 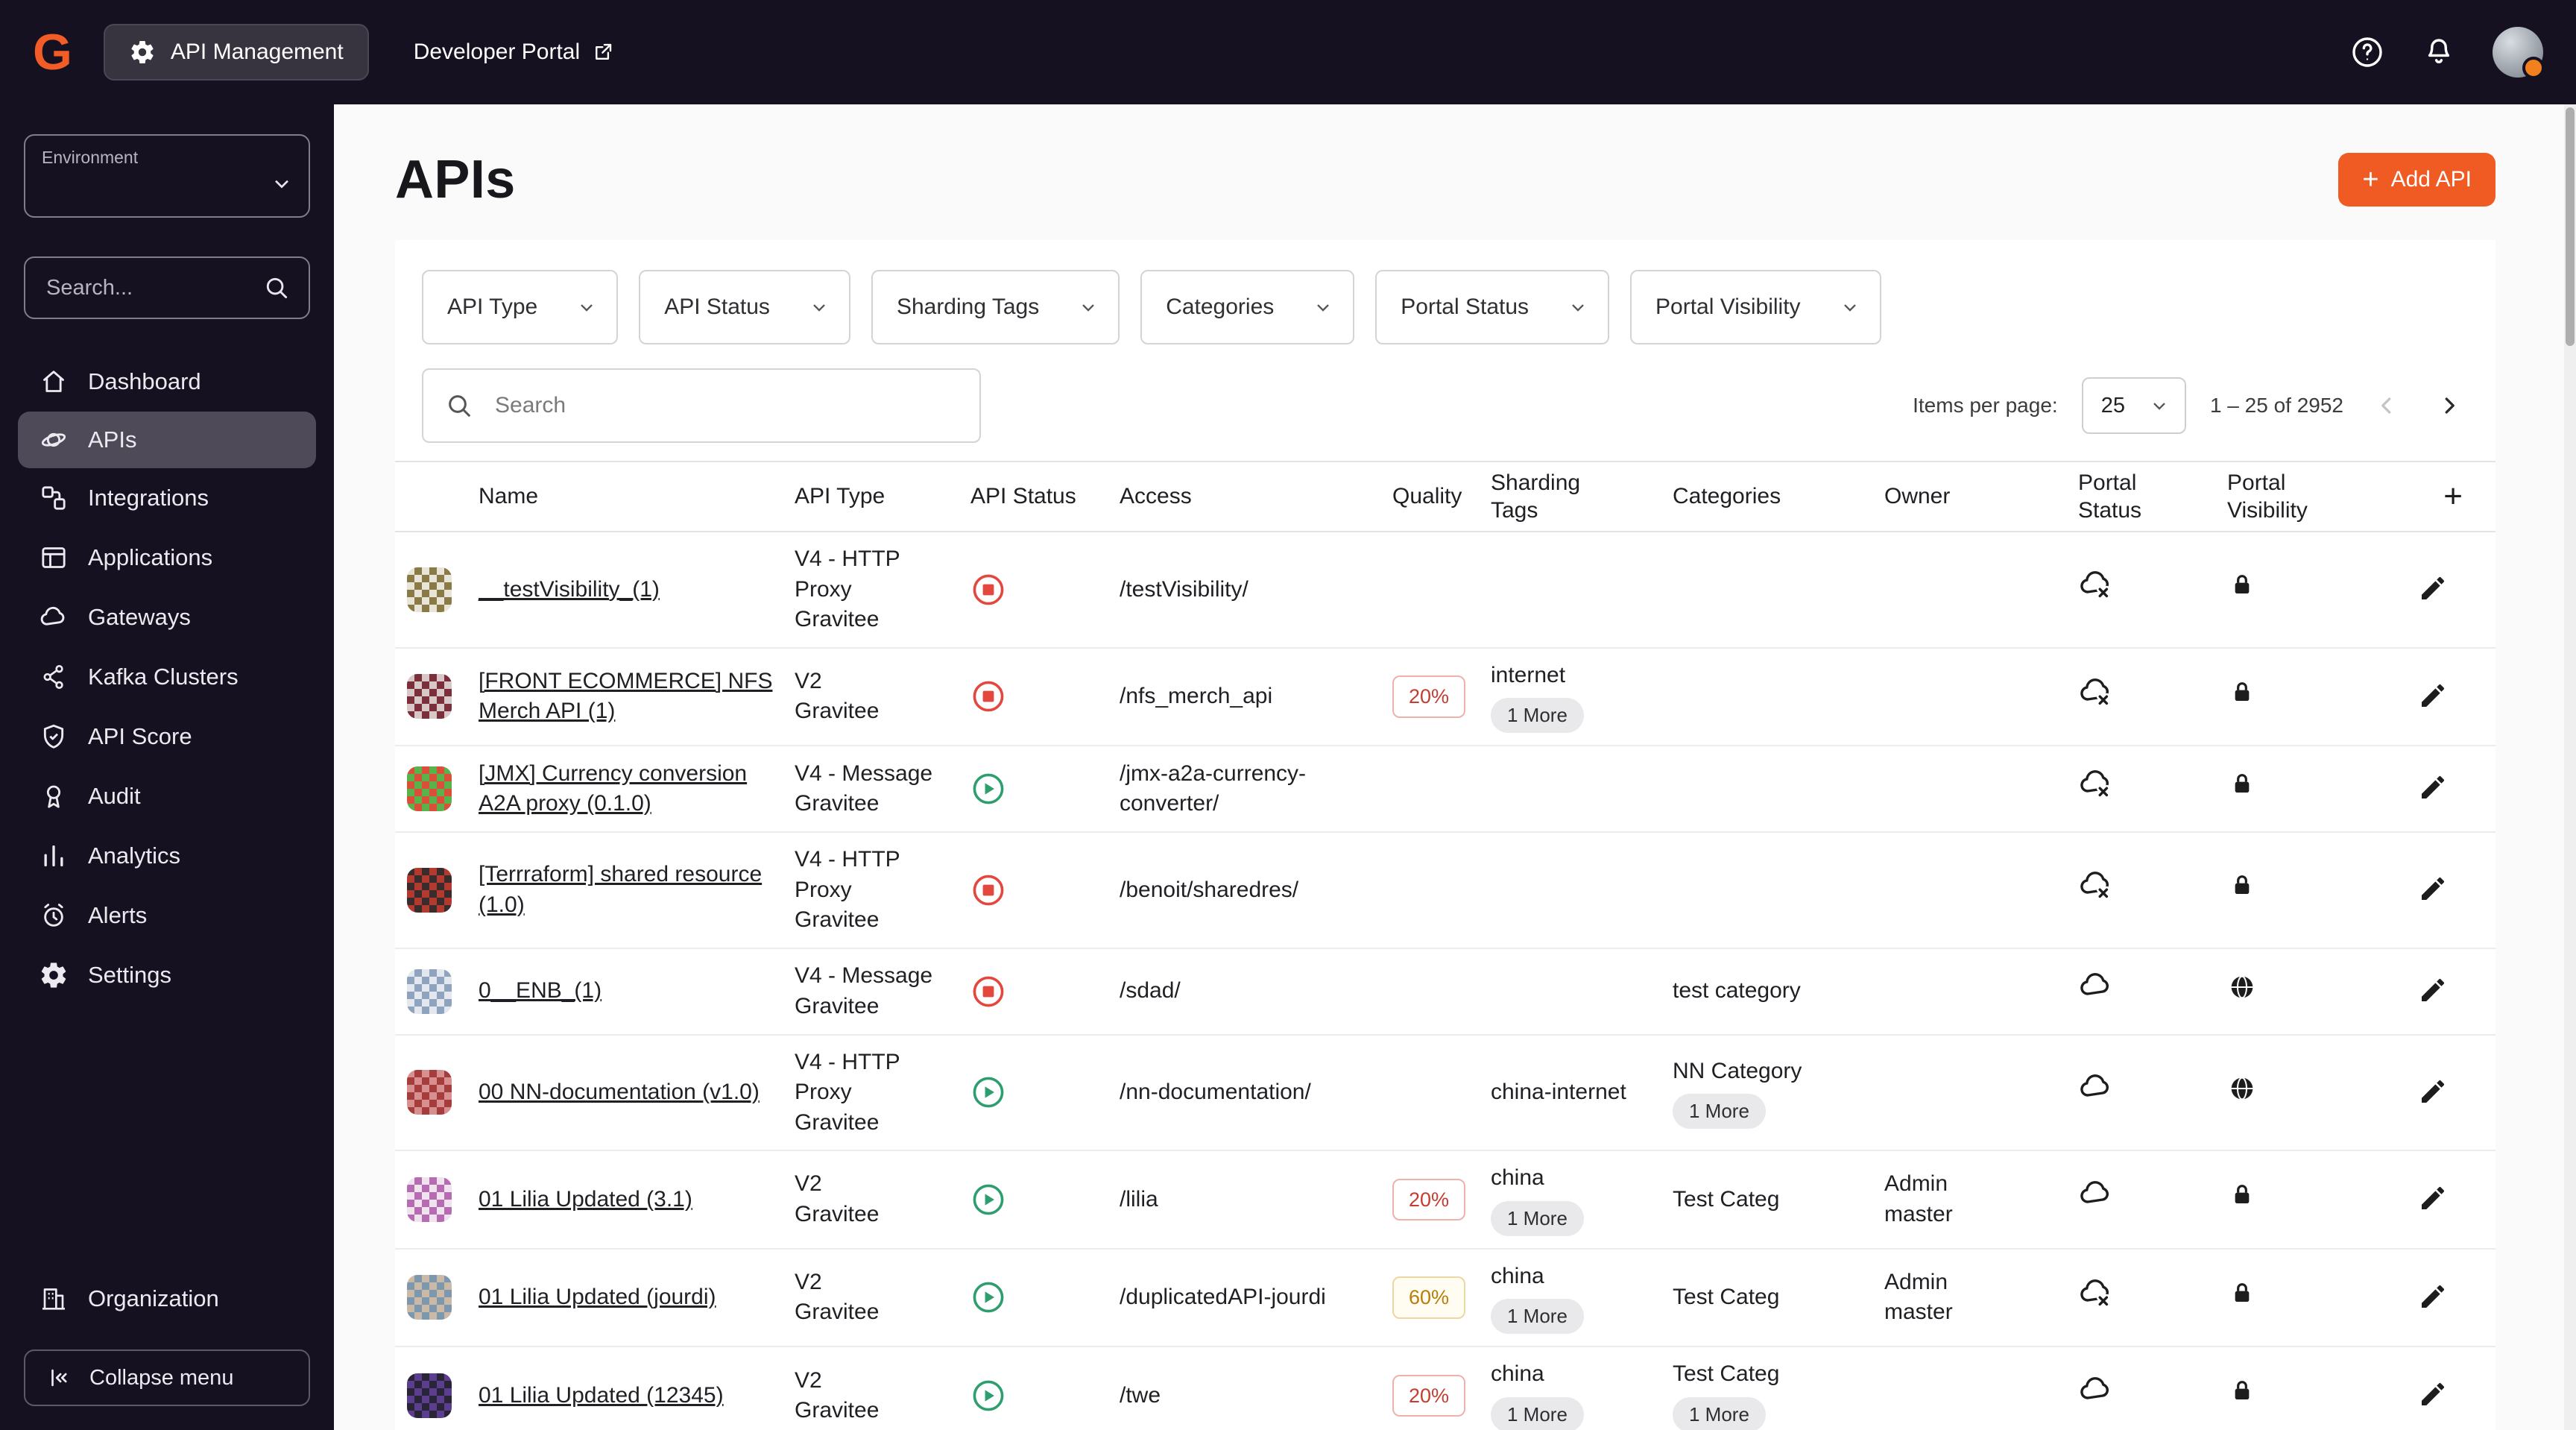 I want to click on developer-portal-link: Developer Portal, so click(x=514, y=52).